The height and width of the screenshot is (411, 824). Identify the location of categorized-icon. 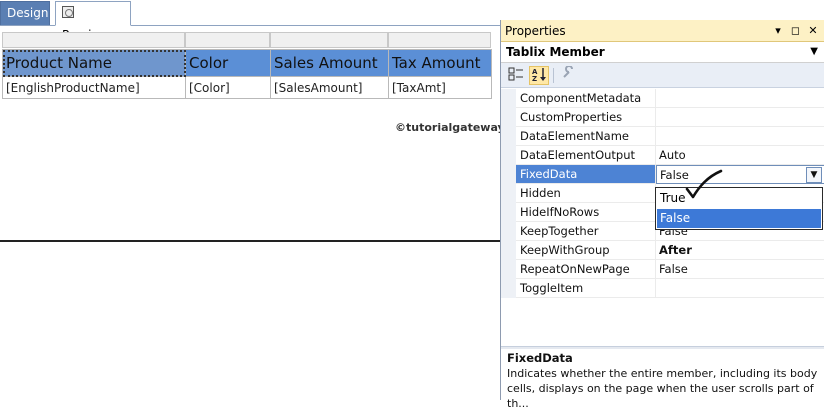
(515, 74).